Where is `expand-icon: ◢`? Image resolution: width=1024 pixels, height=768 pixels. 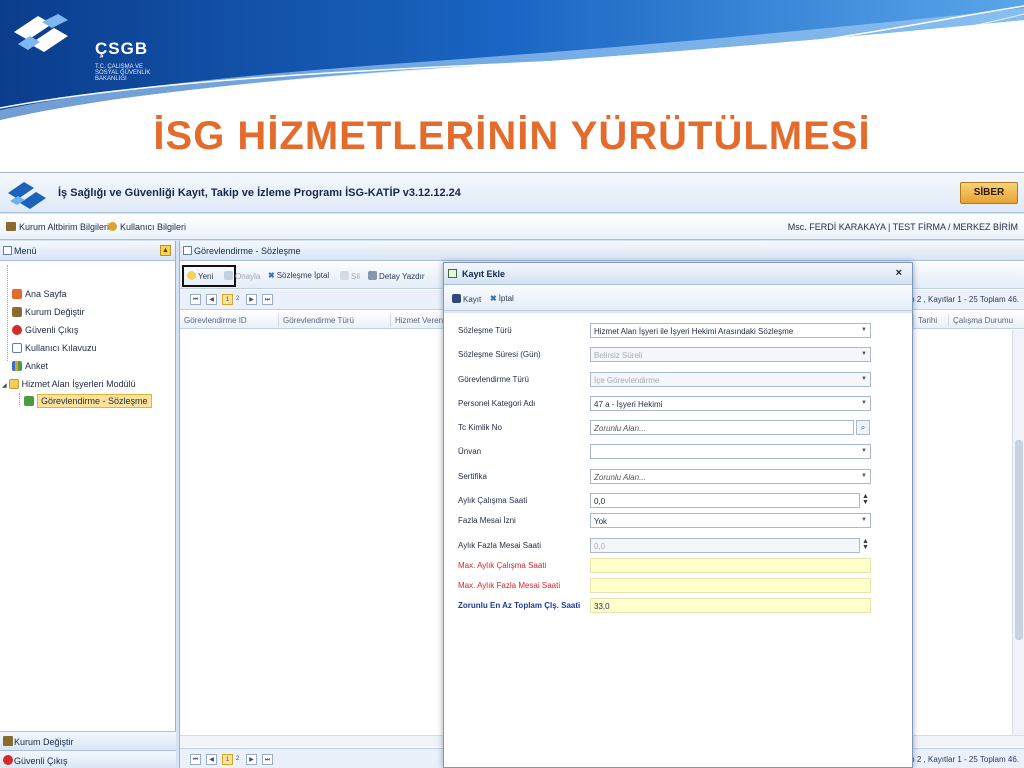 expand-icon: ◢ is located at coordinates (4, 386).